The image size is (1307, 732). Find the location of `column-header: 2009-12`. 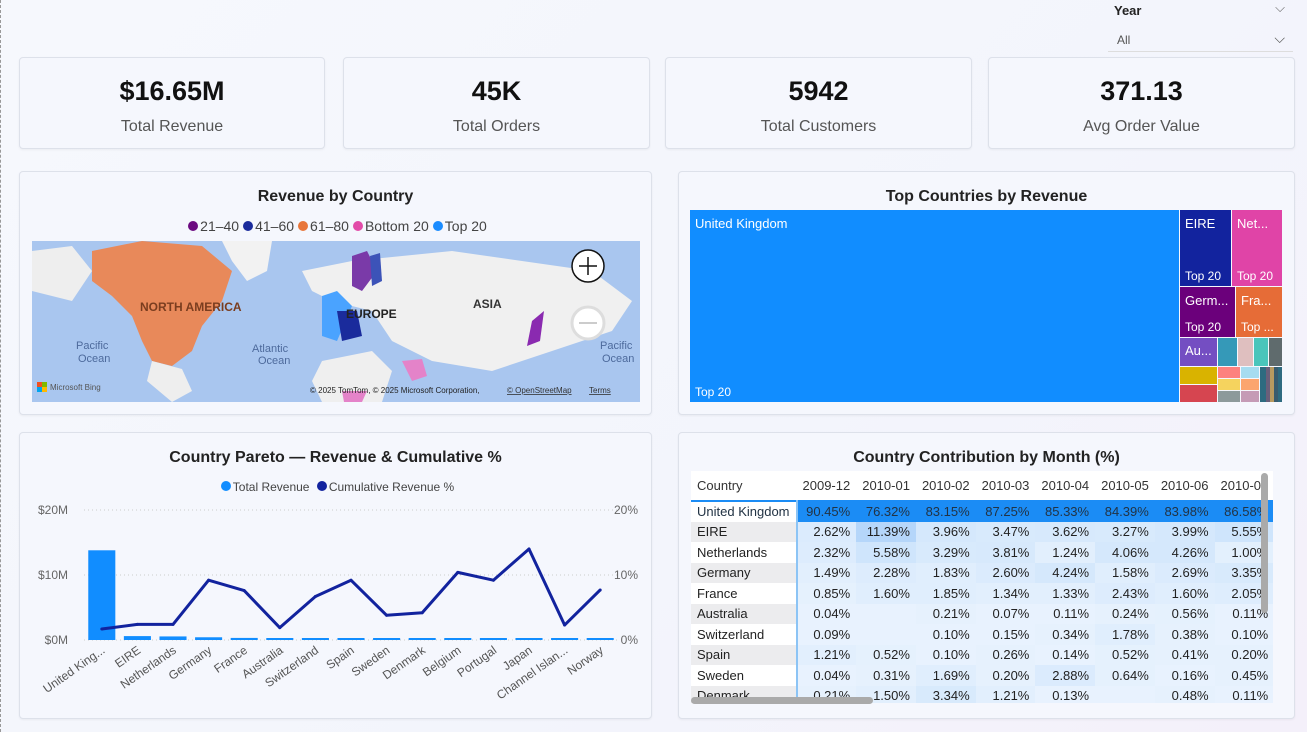

column-header: 2009-12 is located at coordinates (827, 486).